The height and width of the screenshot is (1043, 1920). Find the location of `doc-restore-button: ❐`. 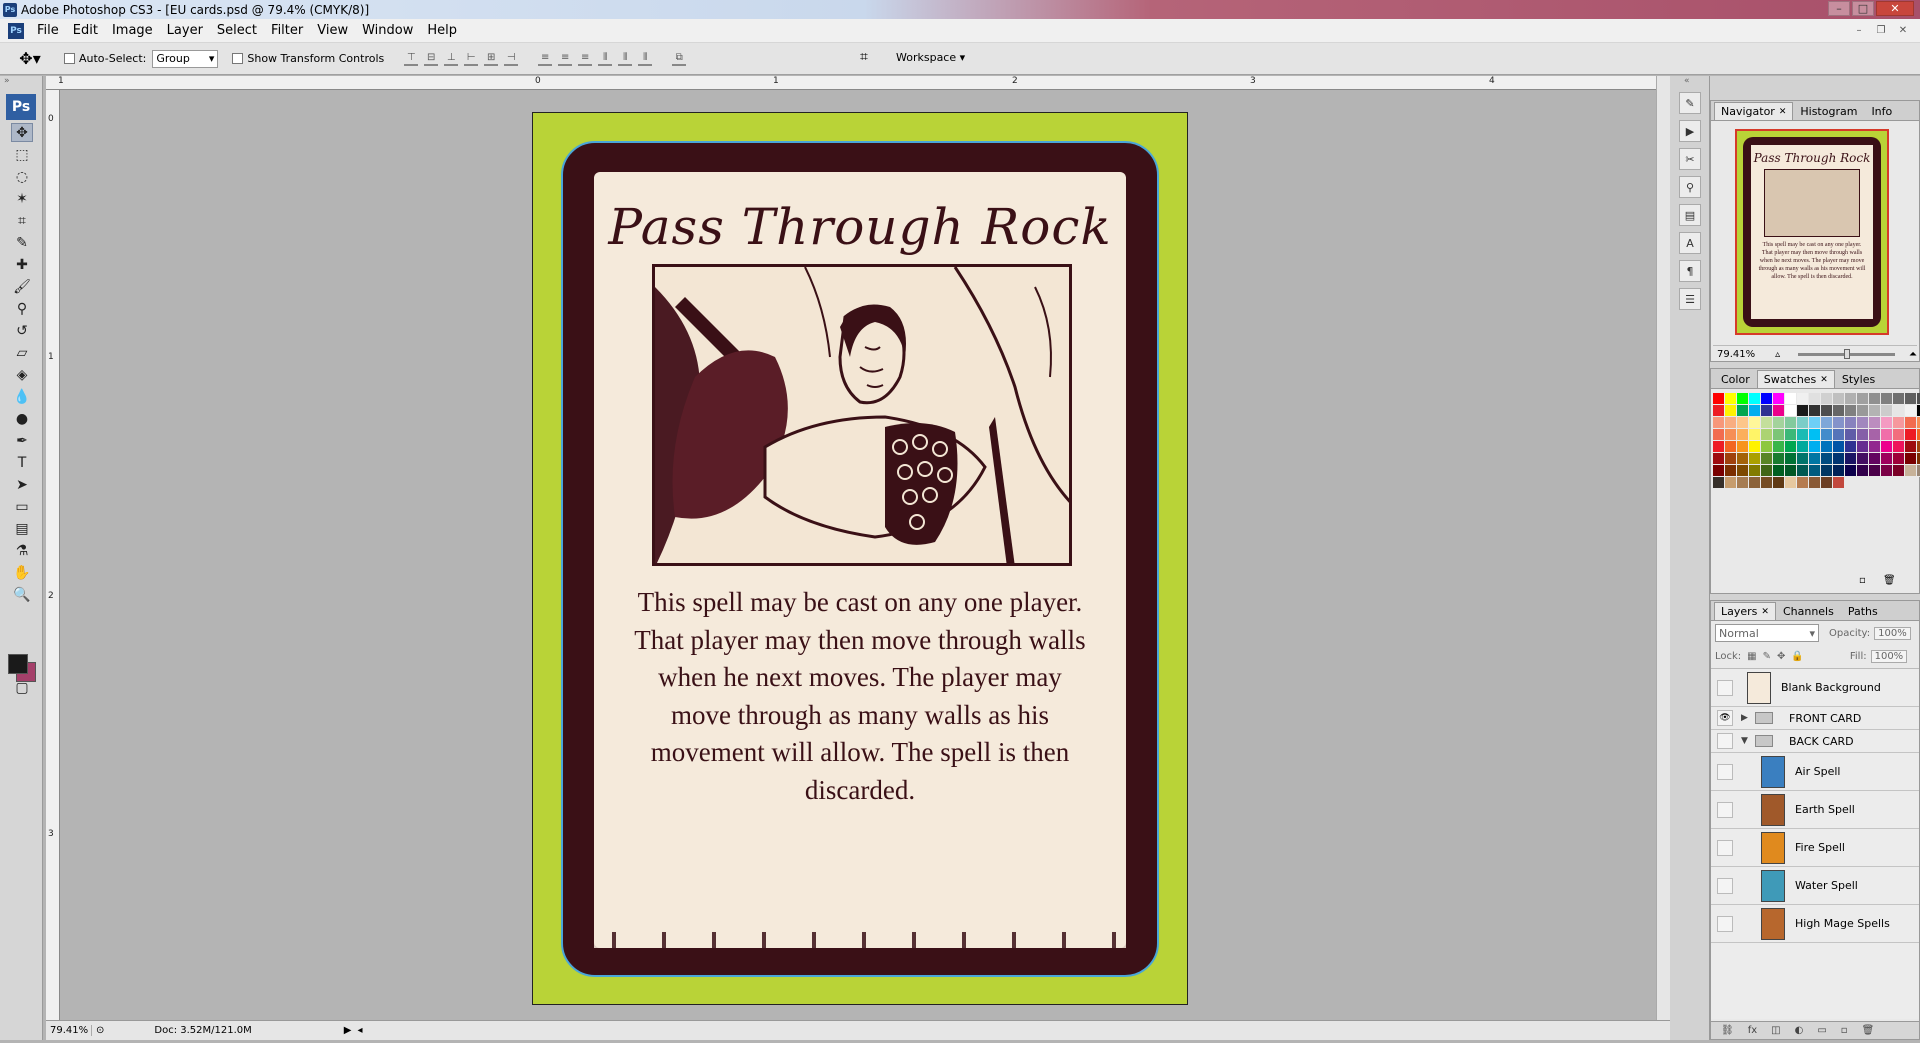

doc-restore-button: ❐ is located at coordinates (1881, 30).